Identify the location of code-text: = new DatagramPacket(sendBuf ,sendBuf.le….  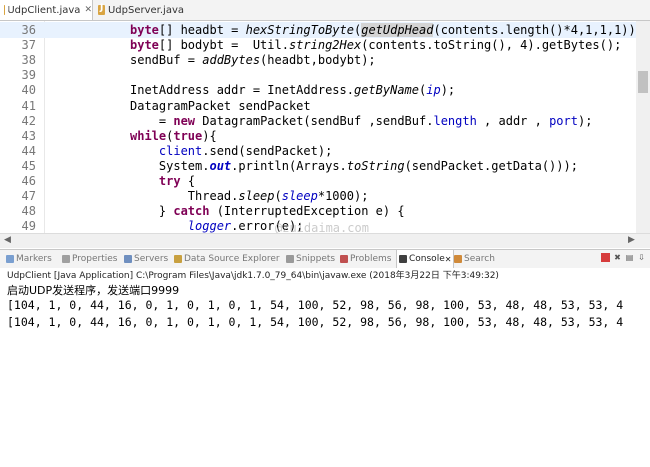
(361, 120).